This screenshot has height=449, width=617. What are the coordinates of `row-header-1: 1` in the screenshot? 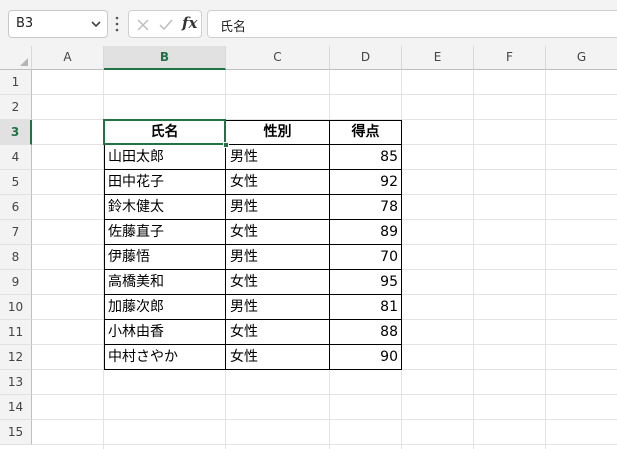 It's located at (16, 82).